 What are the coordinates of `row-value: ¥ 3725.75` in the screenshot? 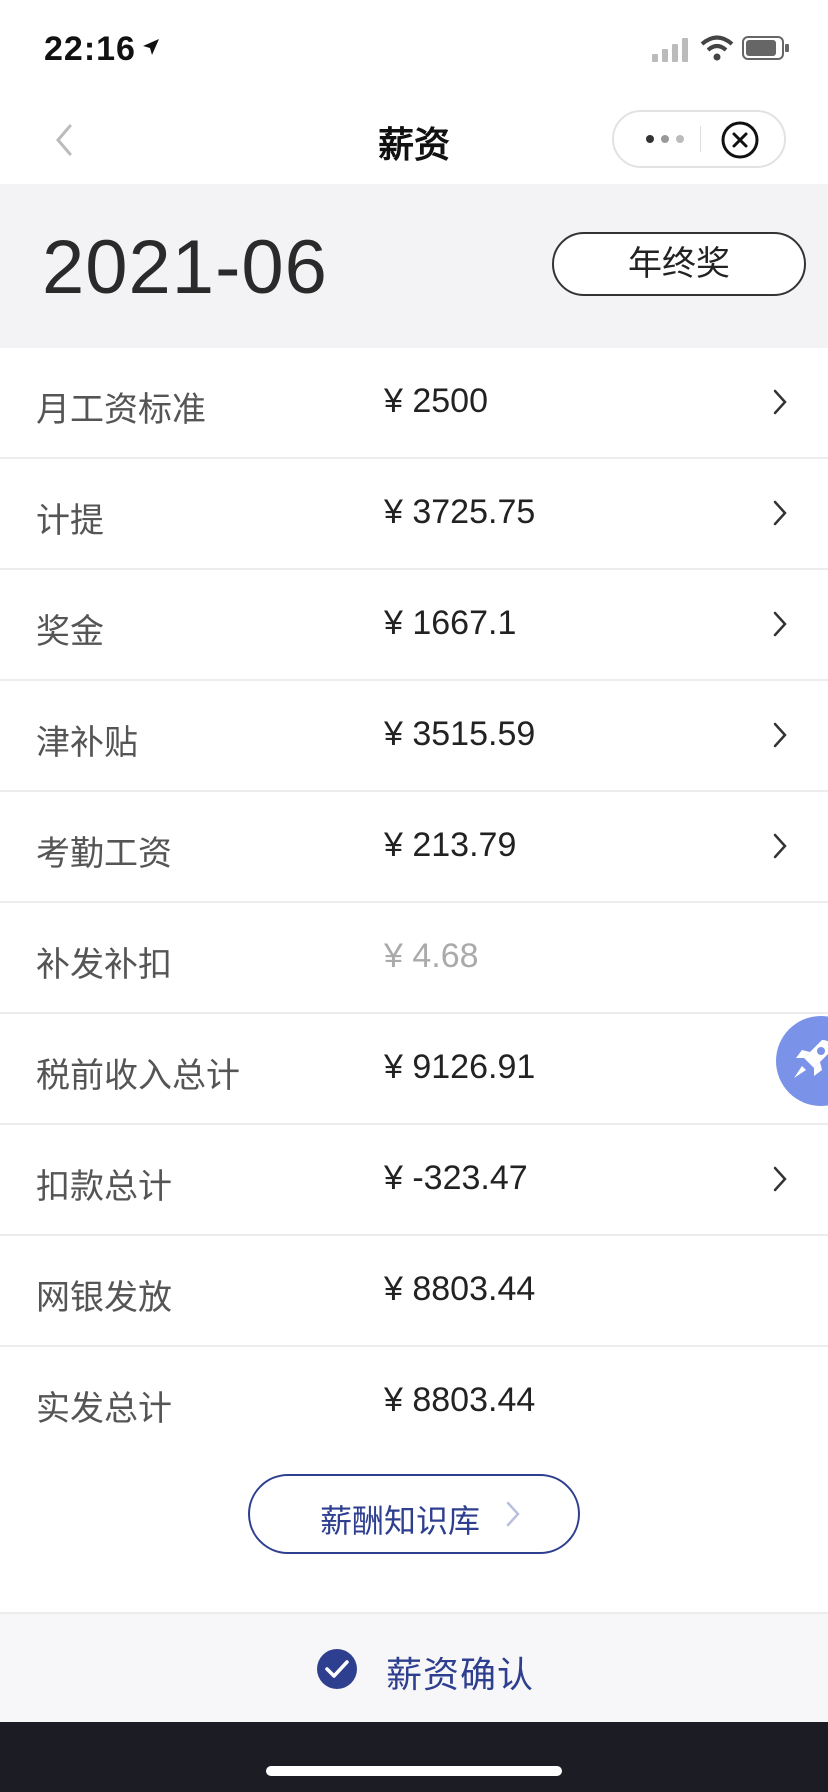 It's located at (460, 512).